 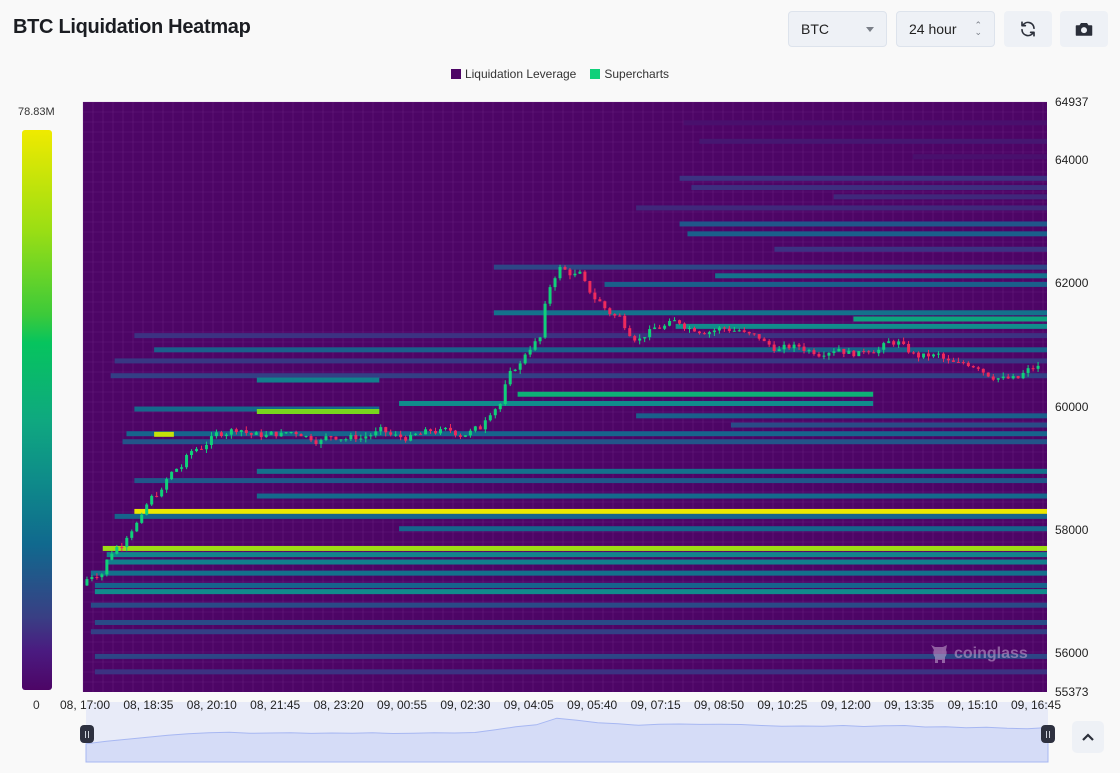 What do you see at coordinates (655, 705) in the screenshot?
I see `x-axis-label: 09, 07:15` at bounding box center [655, 705].